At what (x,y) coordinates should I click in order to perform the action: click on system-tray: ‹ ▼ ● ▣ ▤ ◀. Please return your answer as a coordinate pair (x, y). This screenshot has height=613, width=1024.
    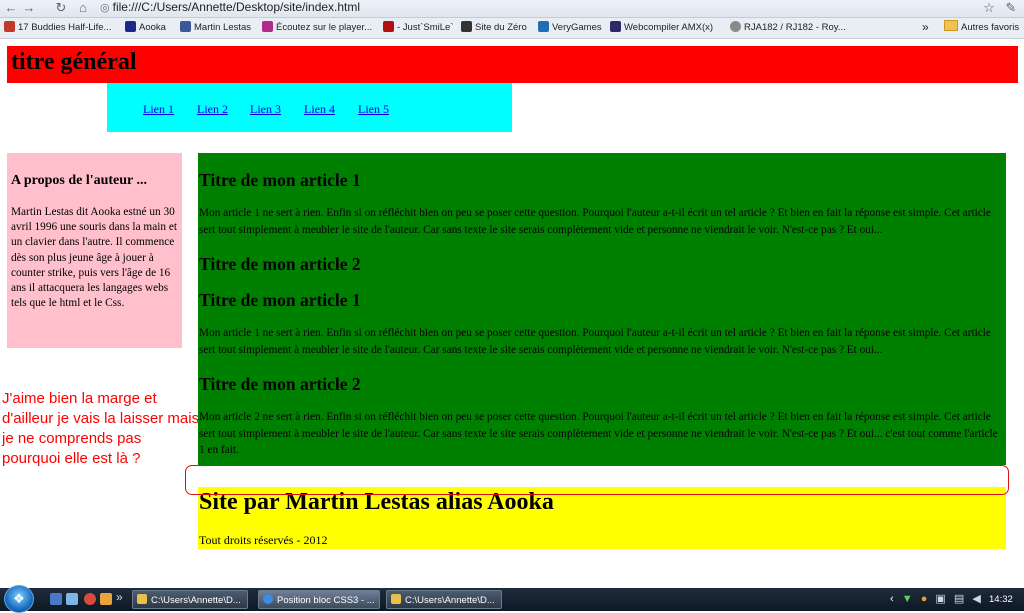
    Looking at the image, I should click on (938, 599).